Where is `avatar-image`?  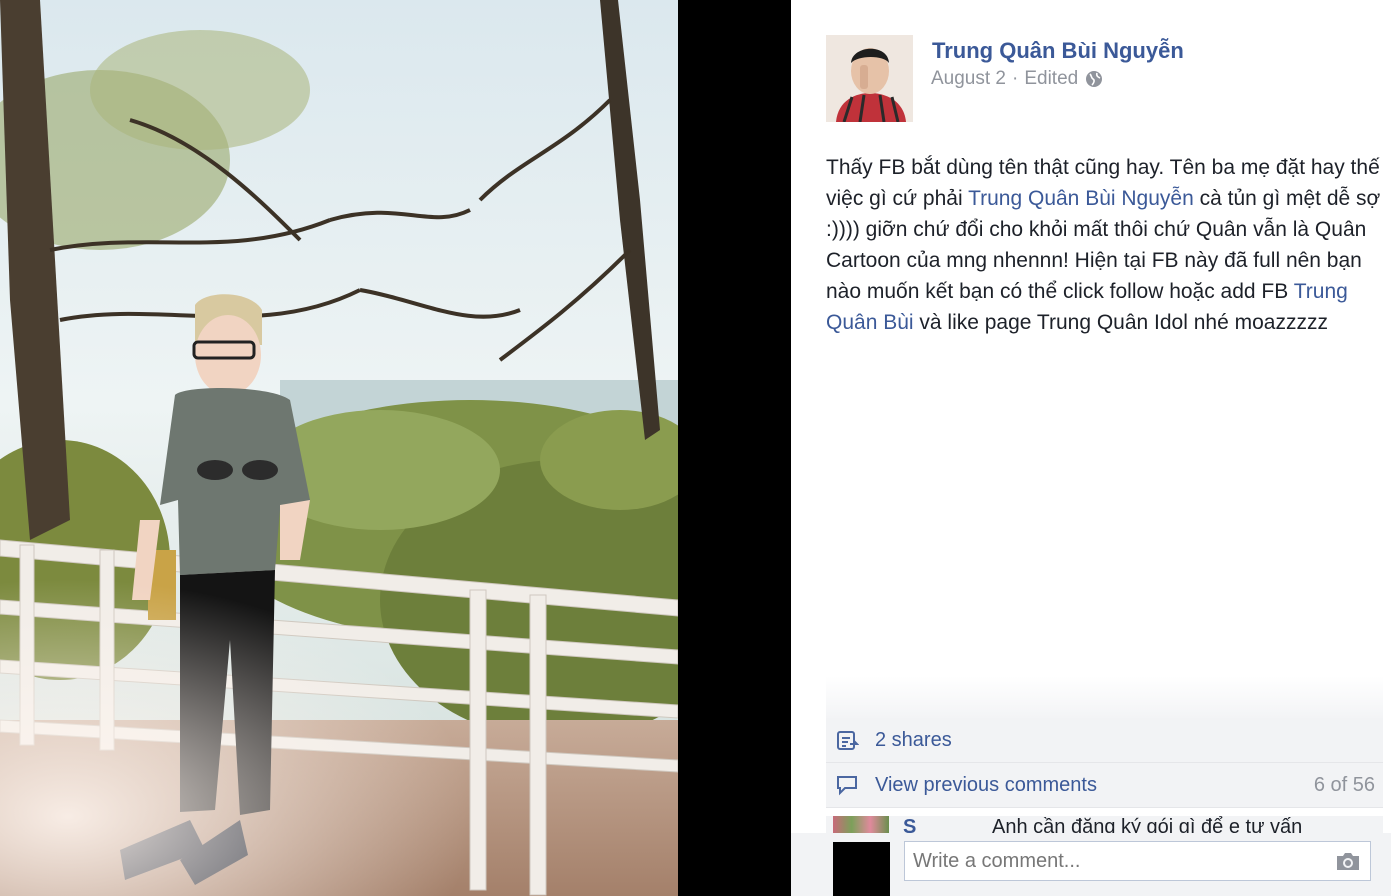
avatar-image is located at coordinates (869, 78).